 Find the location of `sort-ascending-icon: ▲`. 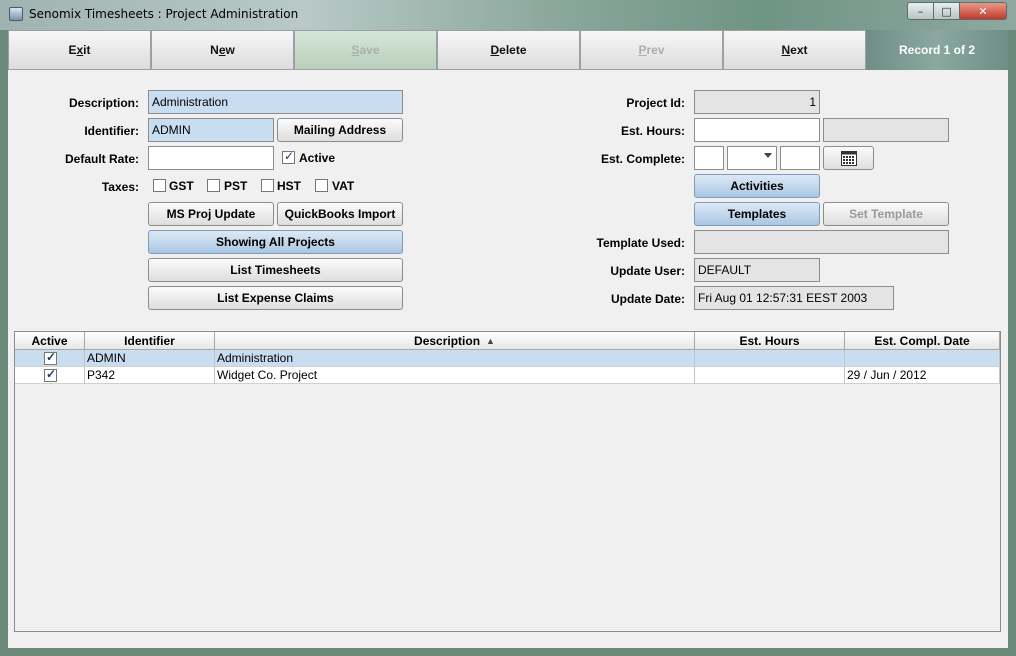

sort-ascending-icon: ▲ is located at coordinates (490, 340).